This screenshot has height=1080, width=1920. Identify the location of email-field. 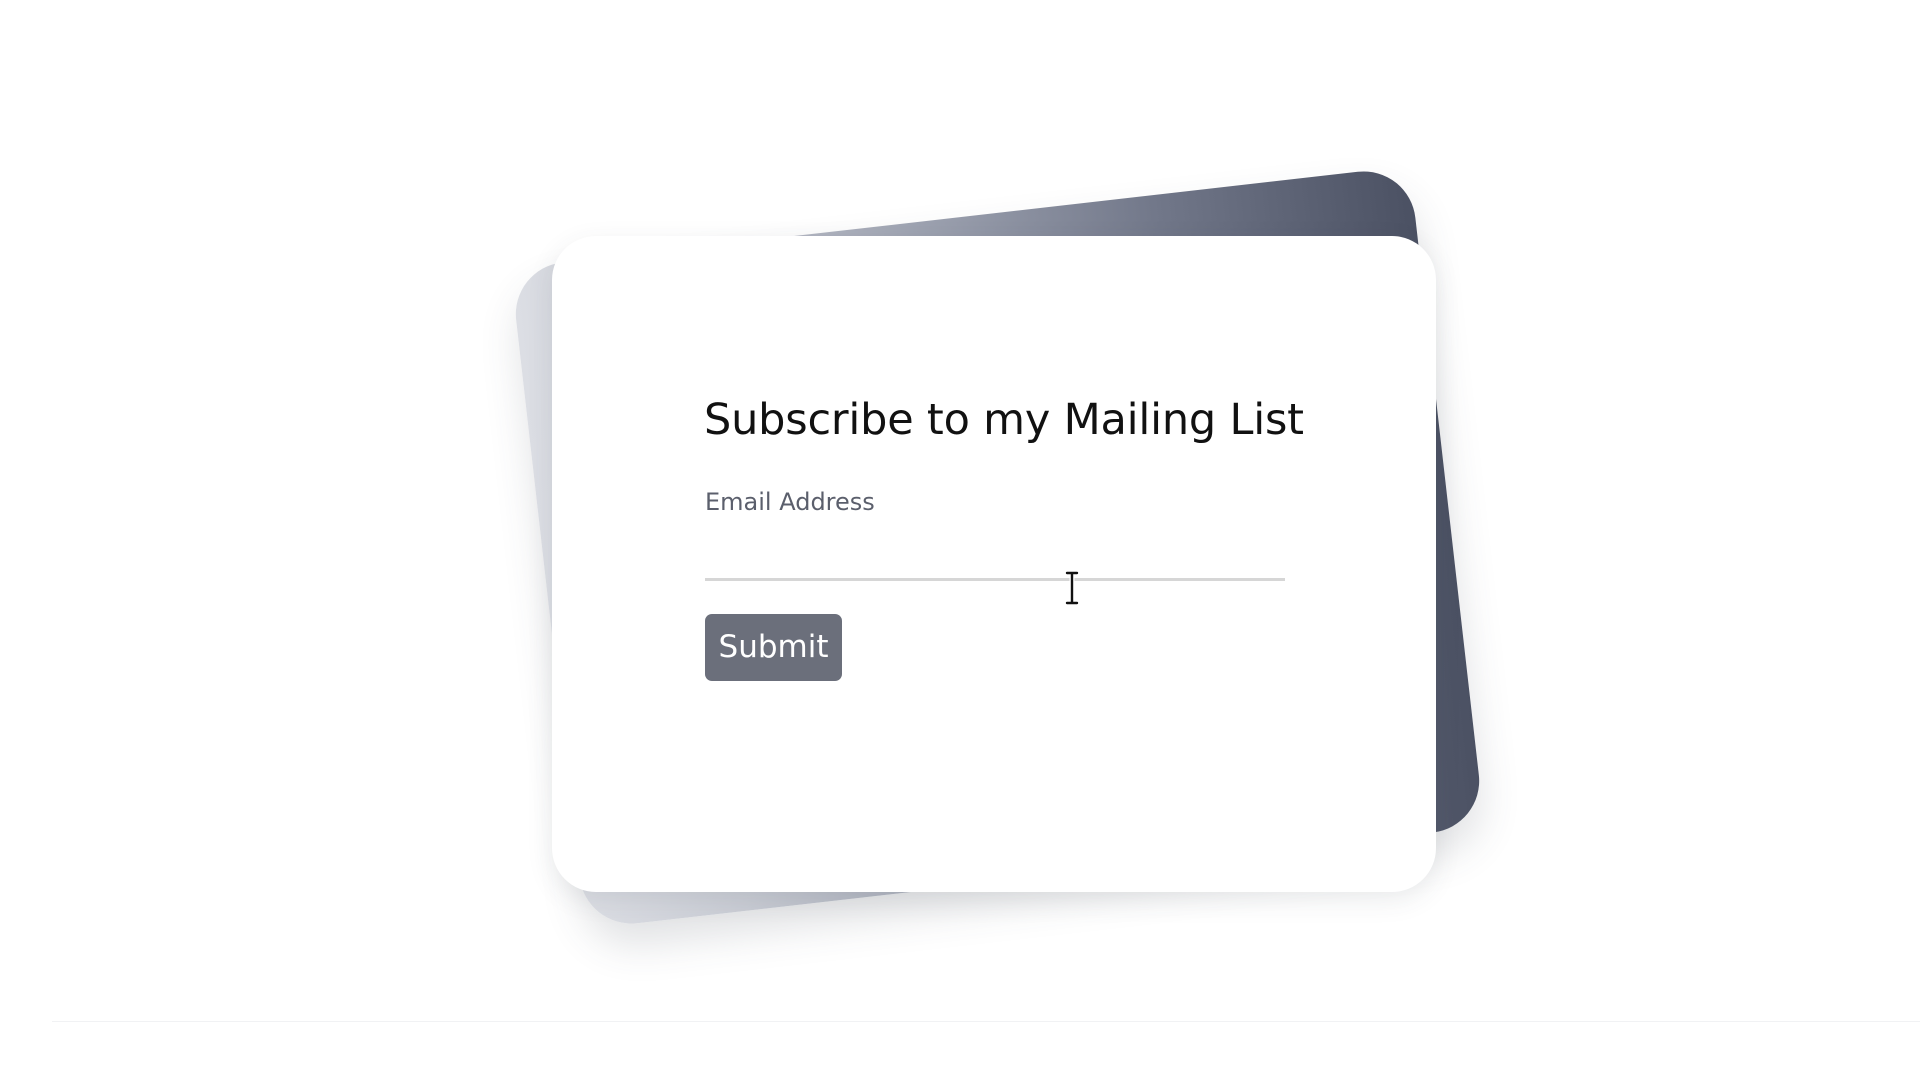
(995, 558).